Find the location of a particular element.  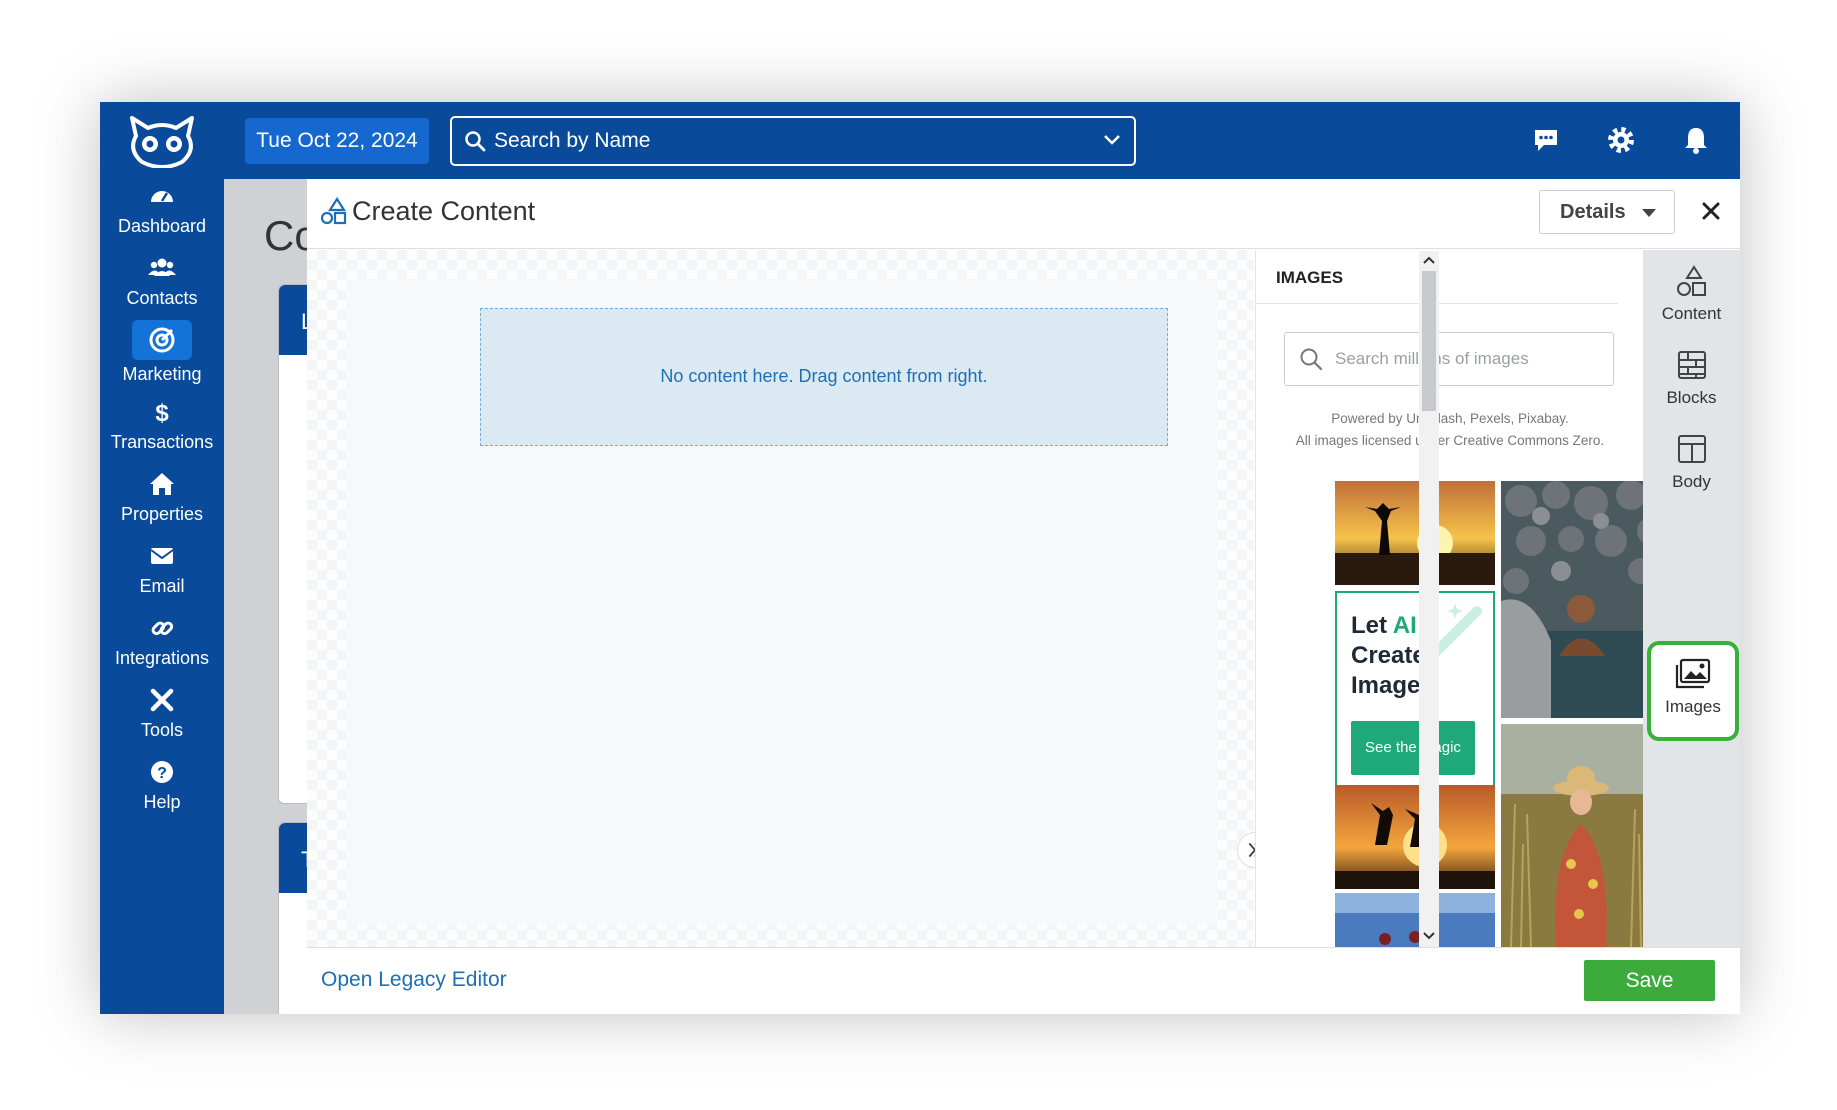

ai-images-promo-card: Let AI Create Images See the Magic is located at coordinates (1415, 689).